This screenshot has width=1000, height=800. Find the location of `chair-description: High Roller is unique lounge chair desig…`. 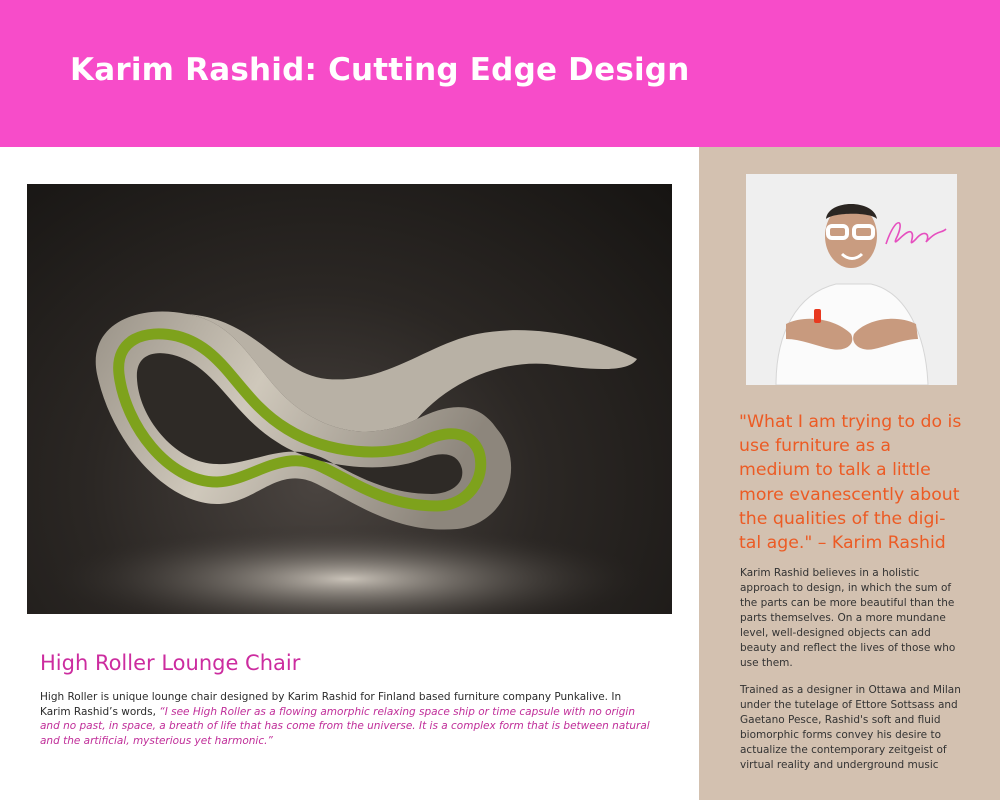

chair-description: High Roller is unique lounge chair desig… is located at coordinates (345, 719).